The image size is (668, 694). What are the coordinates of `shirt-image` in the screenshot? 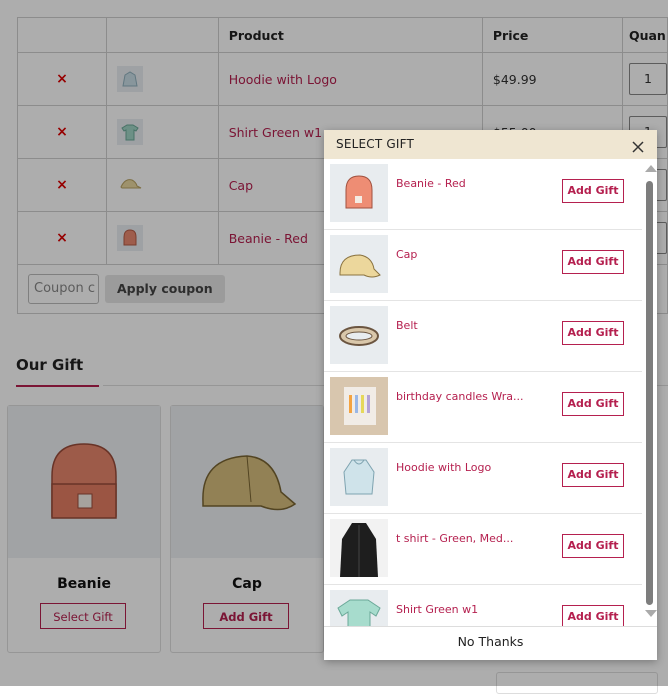 It's located at (359, 608).